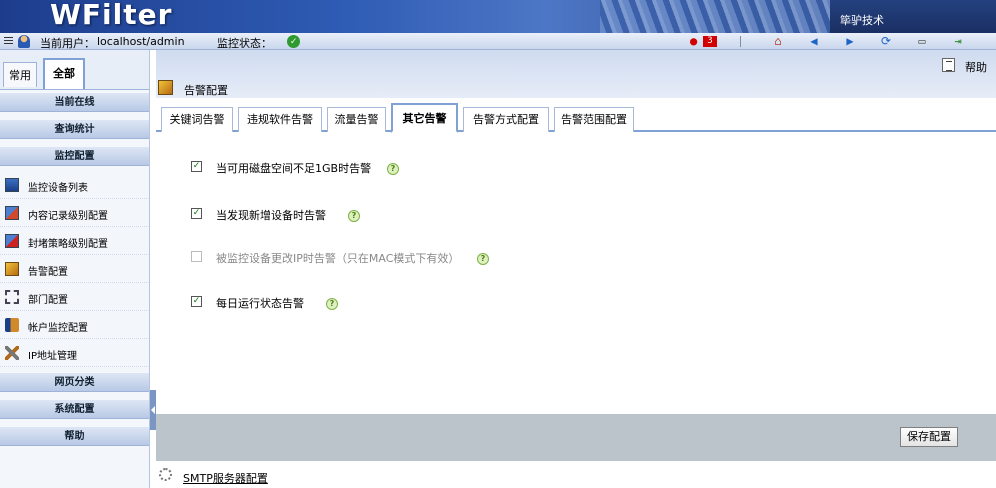  I want to click on app-logo: WFilter, so click(111, 15).